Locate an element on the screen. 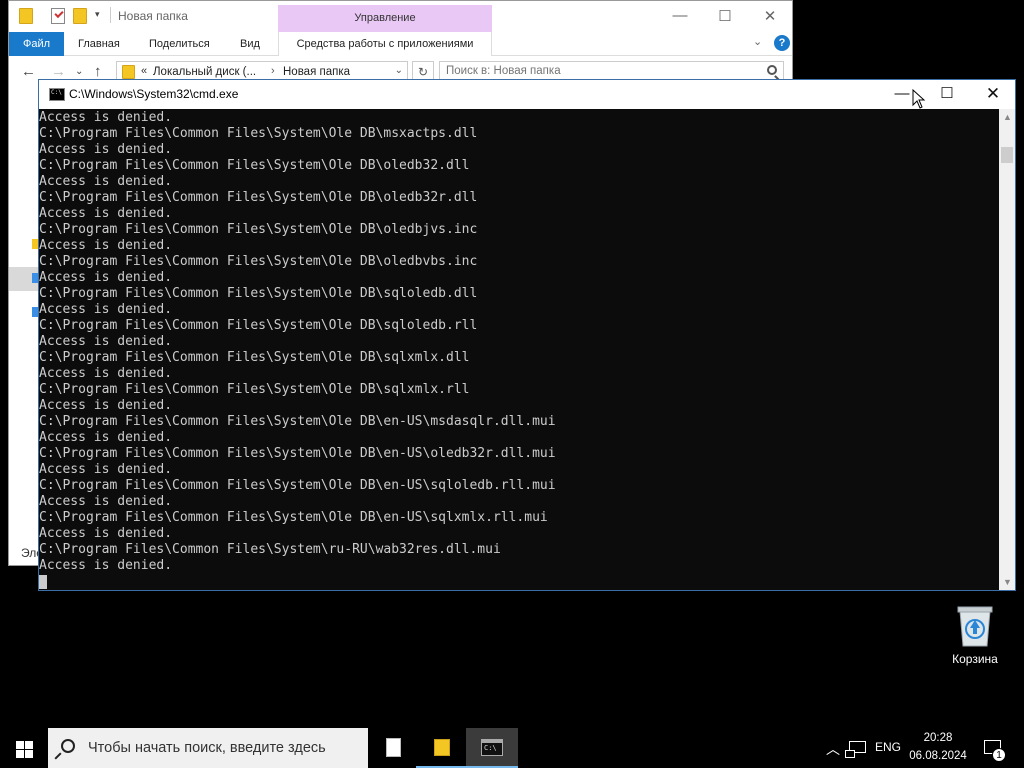 The height and width of the screenshot is (768, 1024). taskbar-app-explorer is located at coordinates (442, 748).